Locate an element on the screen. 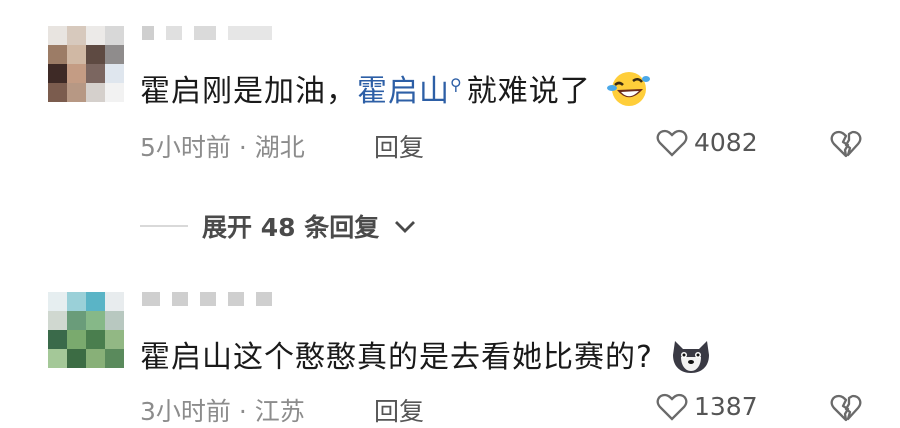 The image size is (900, 428). comment-meta: 5小时前 · 湖北 is located at coordinates (222, 146).